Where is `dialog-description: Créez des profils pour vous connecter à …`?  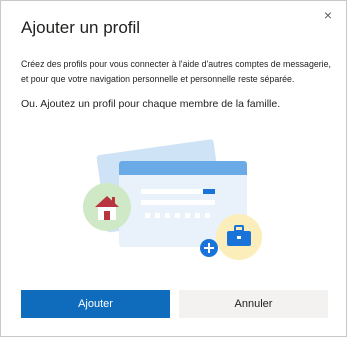
dialog-description: Créez des profils pour vous connecter à … is located at coordinates (176, 71).